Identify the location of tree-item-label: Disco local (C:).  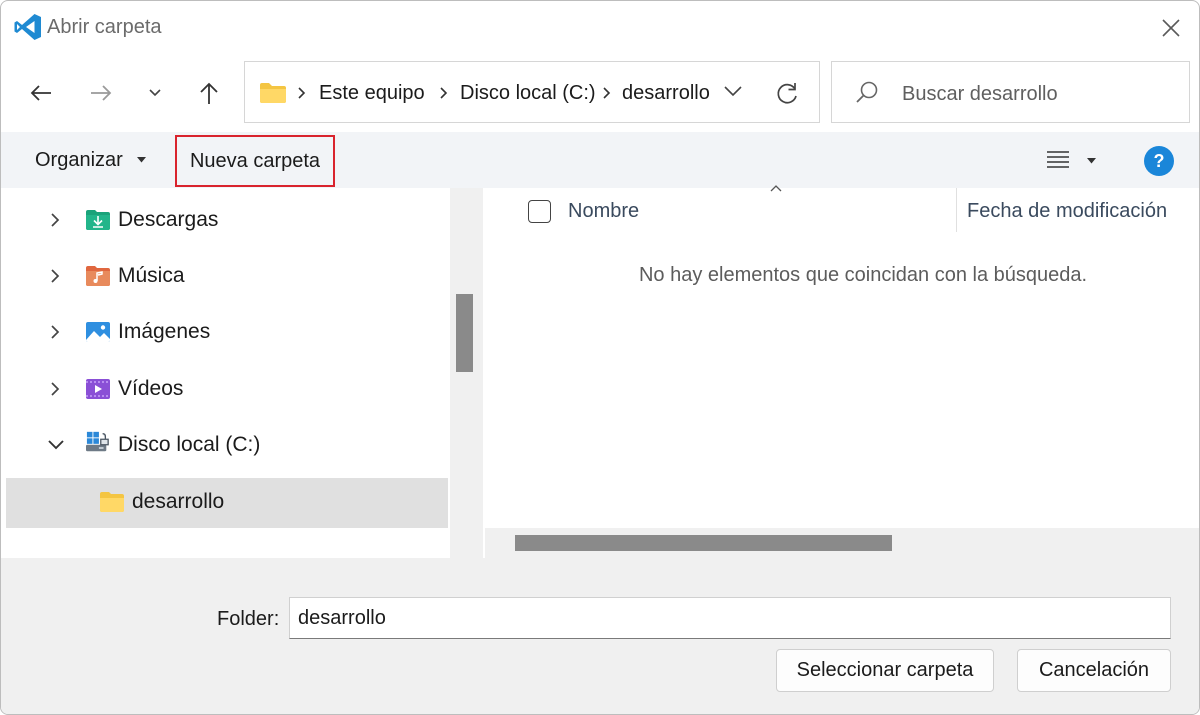
(189, 444).